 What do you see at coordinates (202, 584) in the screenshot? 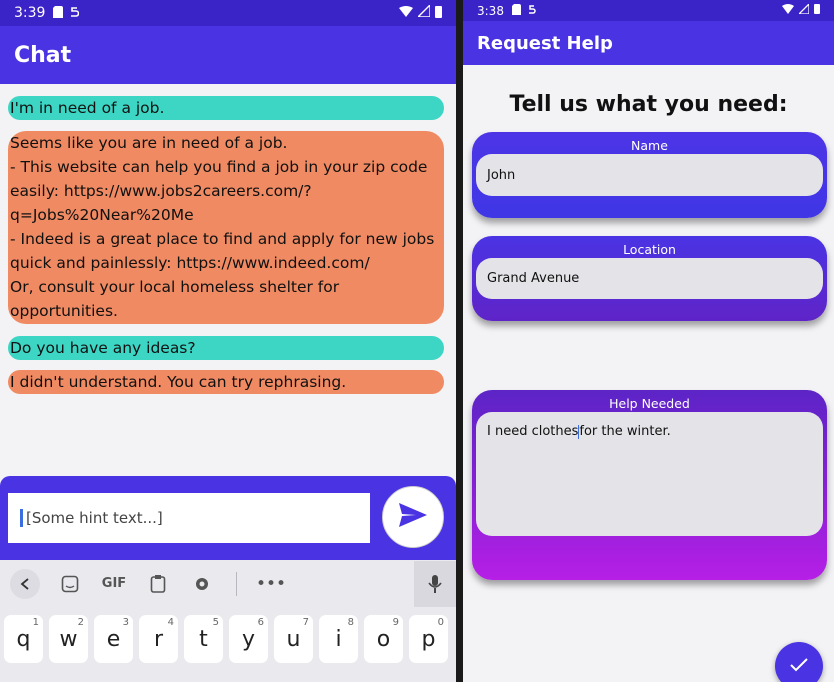
I see `gear-icon` at bounding box center [202, 584].